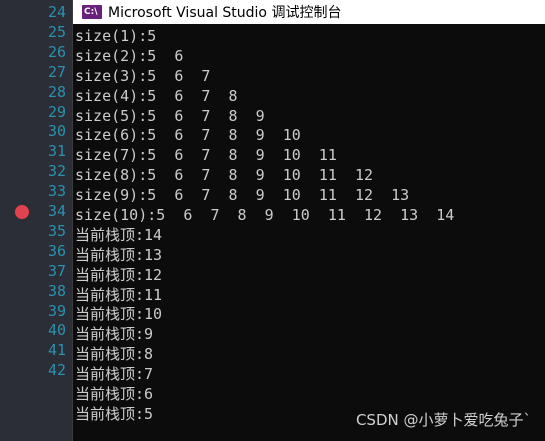 Image resolution: width=545 pixels, height=441 pixels. I want to click on line-number: 39, so click(57, 310).